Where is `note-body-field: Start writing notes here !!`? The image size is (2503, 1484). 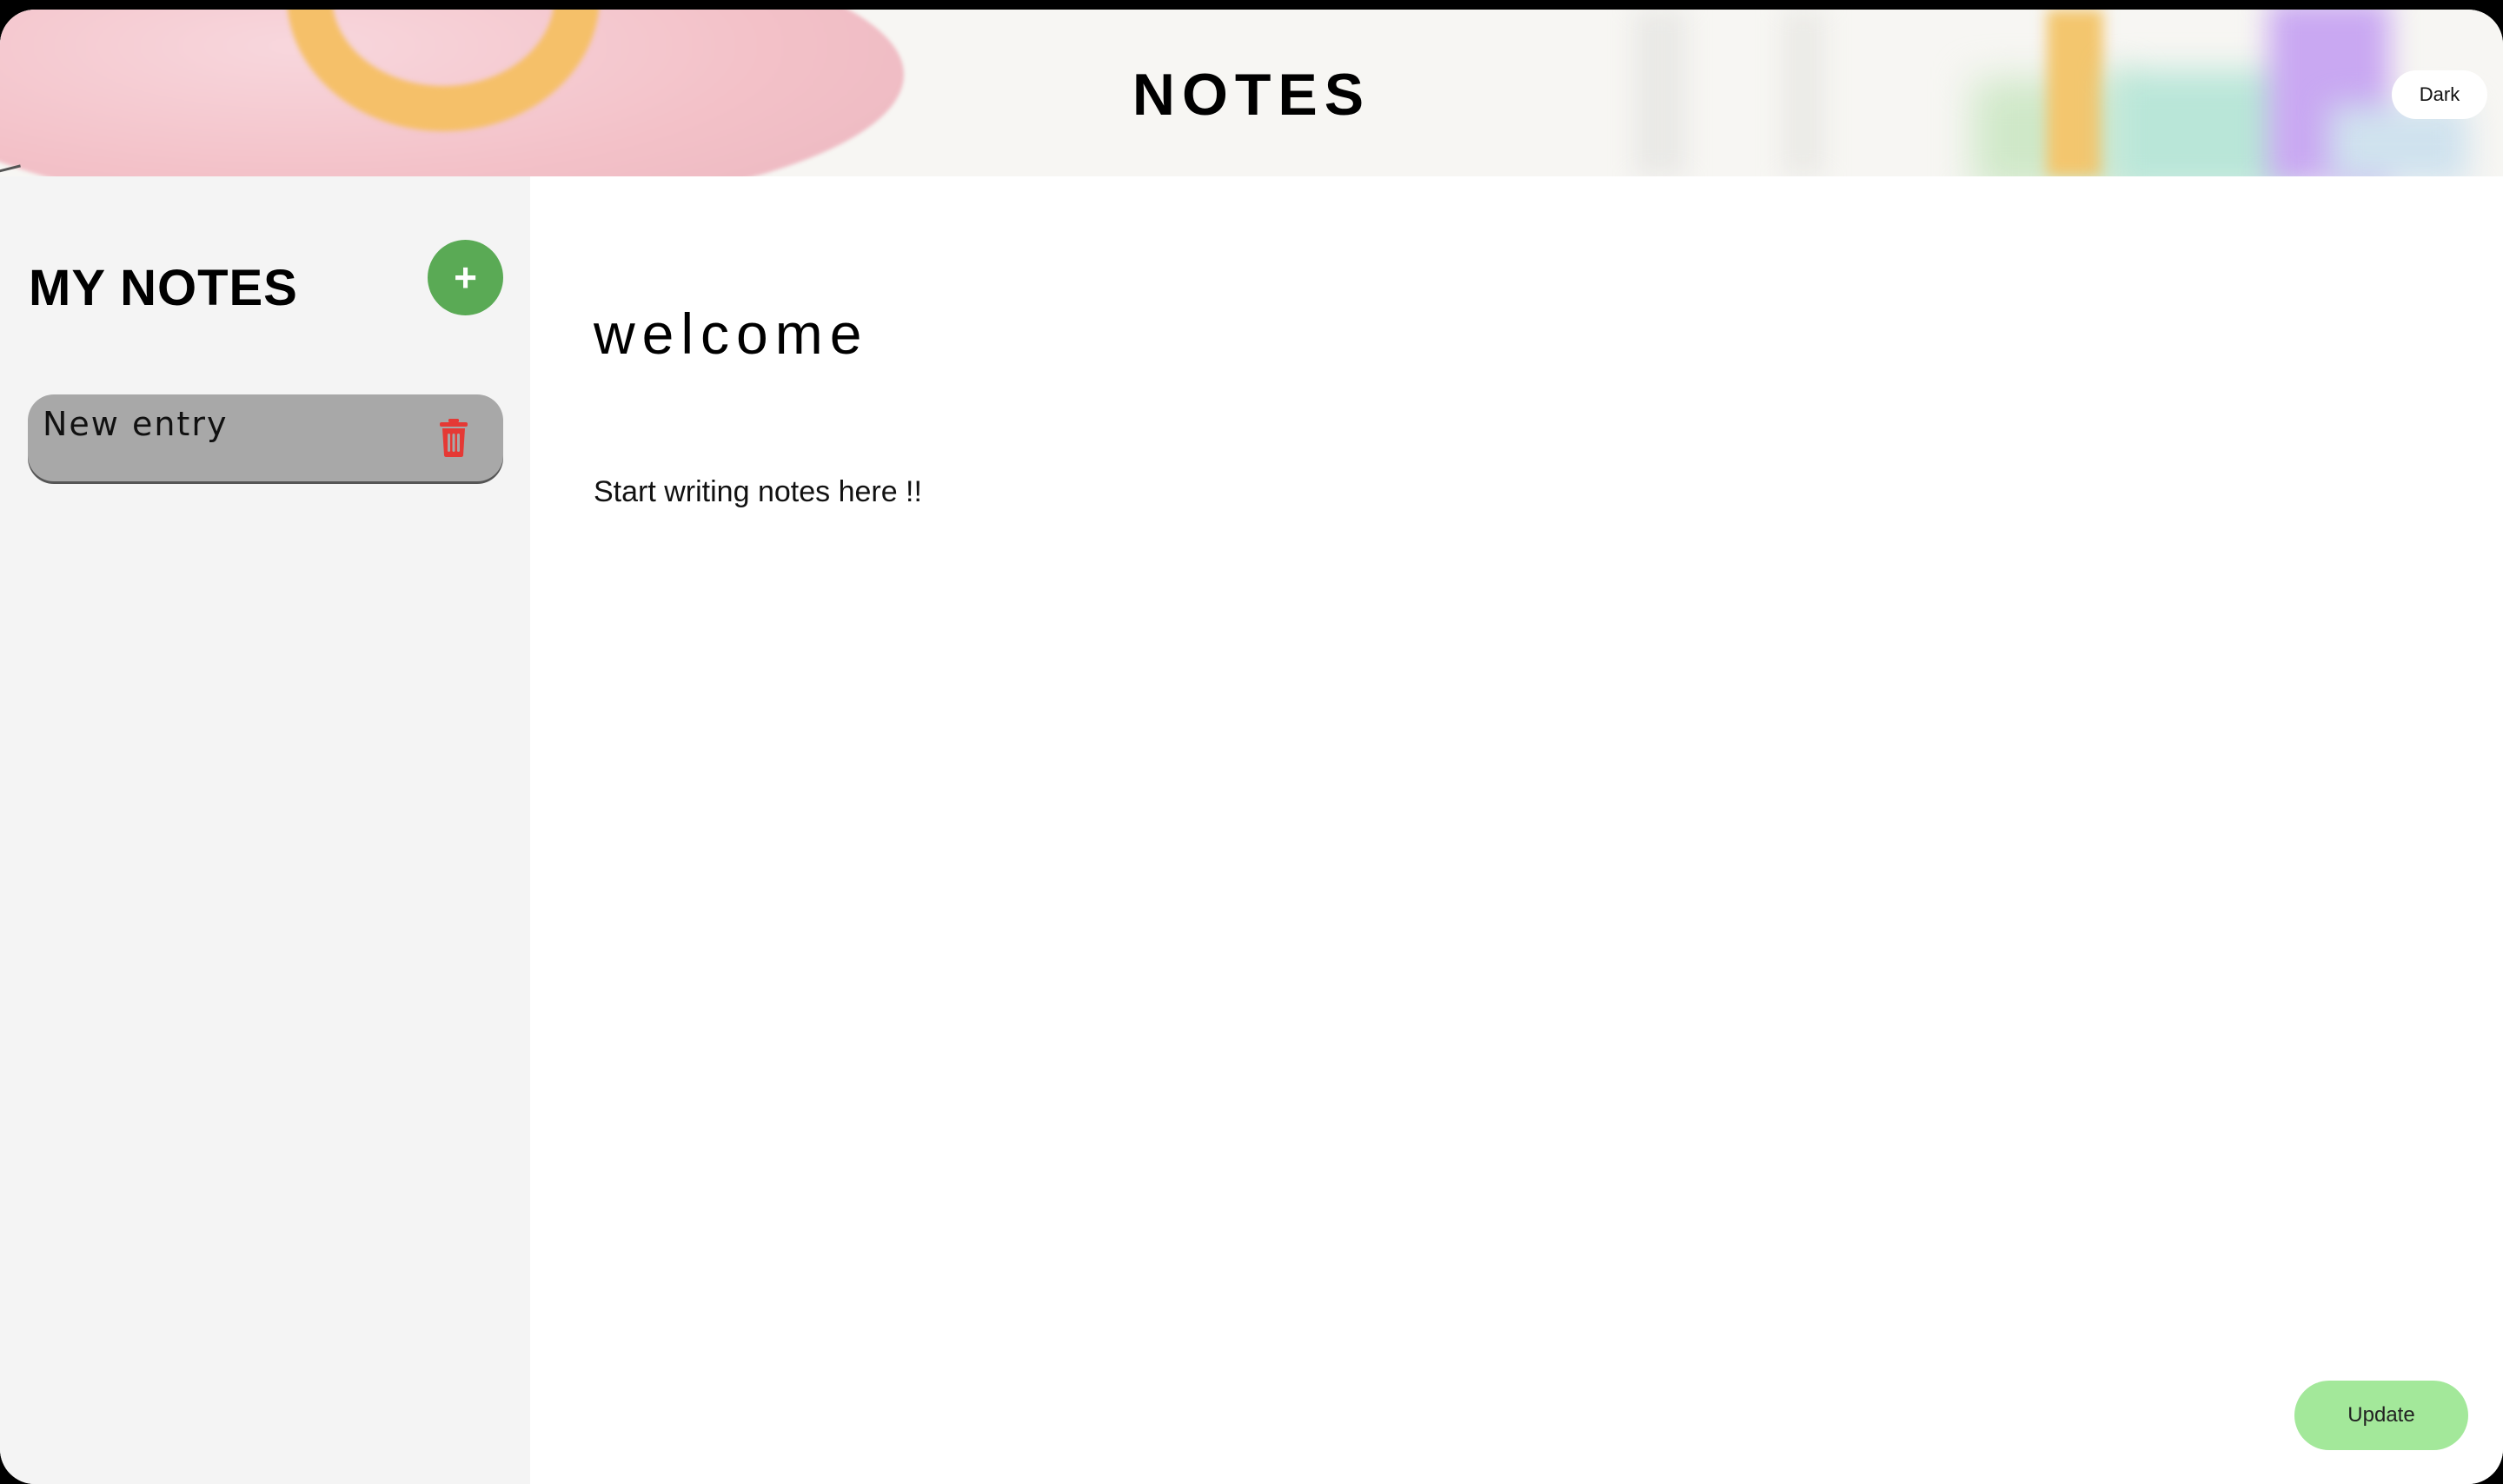 note-body-field: Start writing notes here !! is located at coordinates (758, 492).